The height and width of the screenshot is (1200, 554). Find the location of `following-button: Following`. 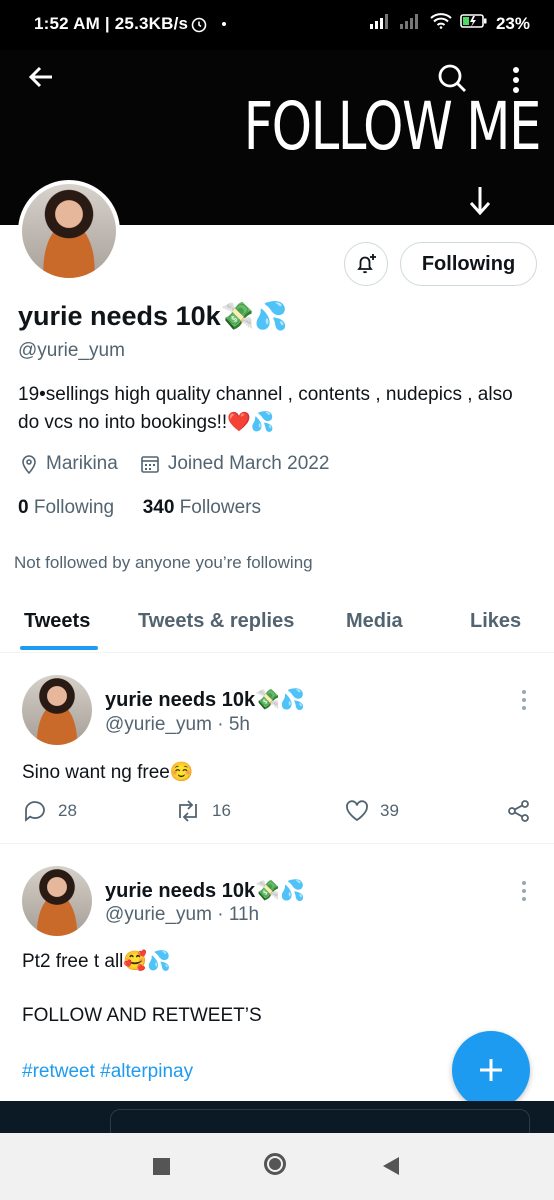

following-button: Following is located at coordinates (468, 264).